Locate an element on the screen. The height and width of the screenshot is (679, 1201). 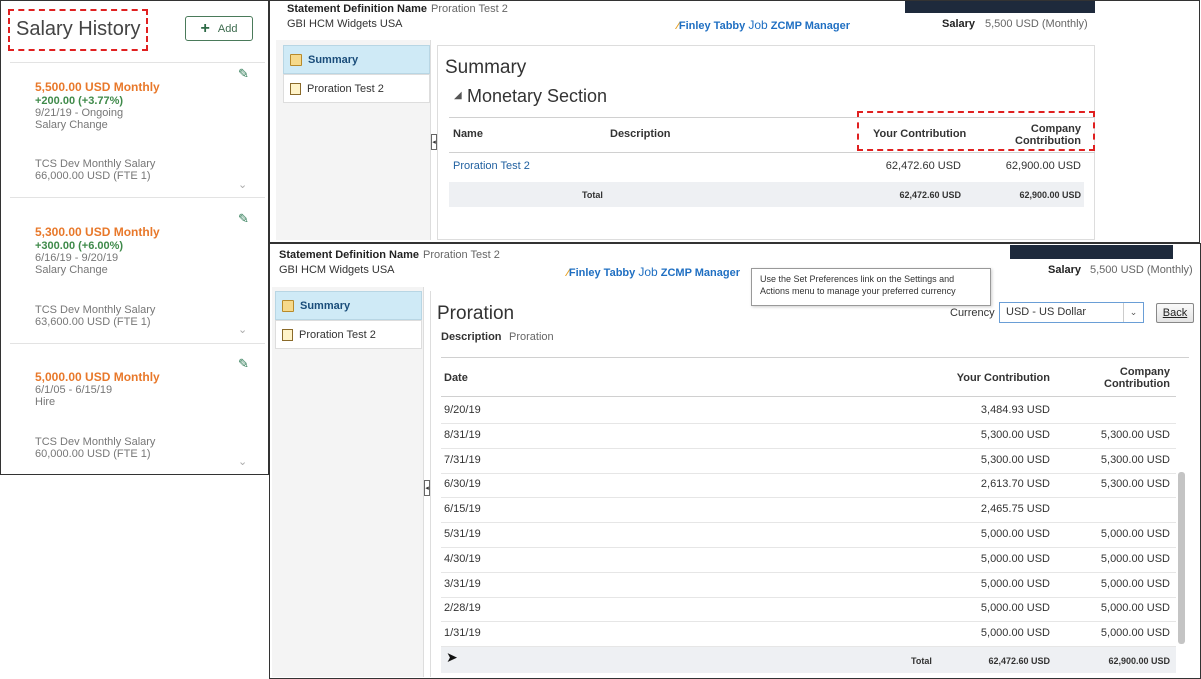
salary-annual: 60,000.00 USD (FTE 1) is located at coordinates (93, 454).